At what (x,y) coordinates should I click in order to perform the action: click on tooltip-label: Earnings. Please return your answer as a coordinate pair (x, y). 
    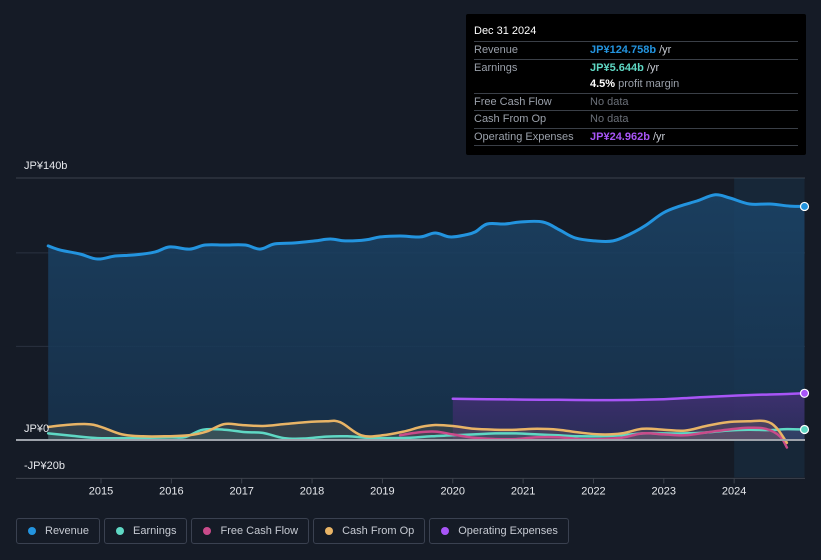
    Looking at the image, I should click on (496, 67).